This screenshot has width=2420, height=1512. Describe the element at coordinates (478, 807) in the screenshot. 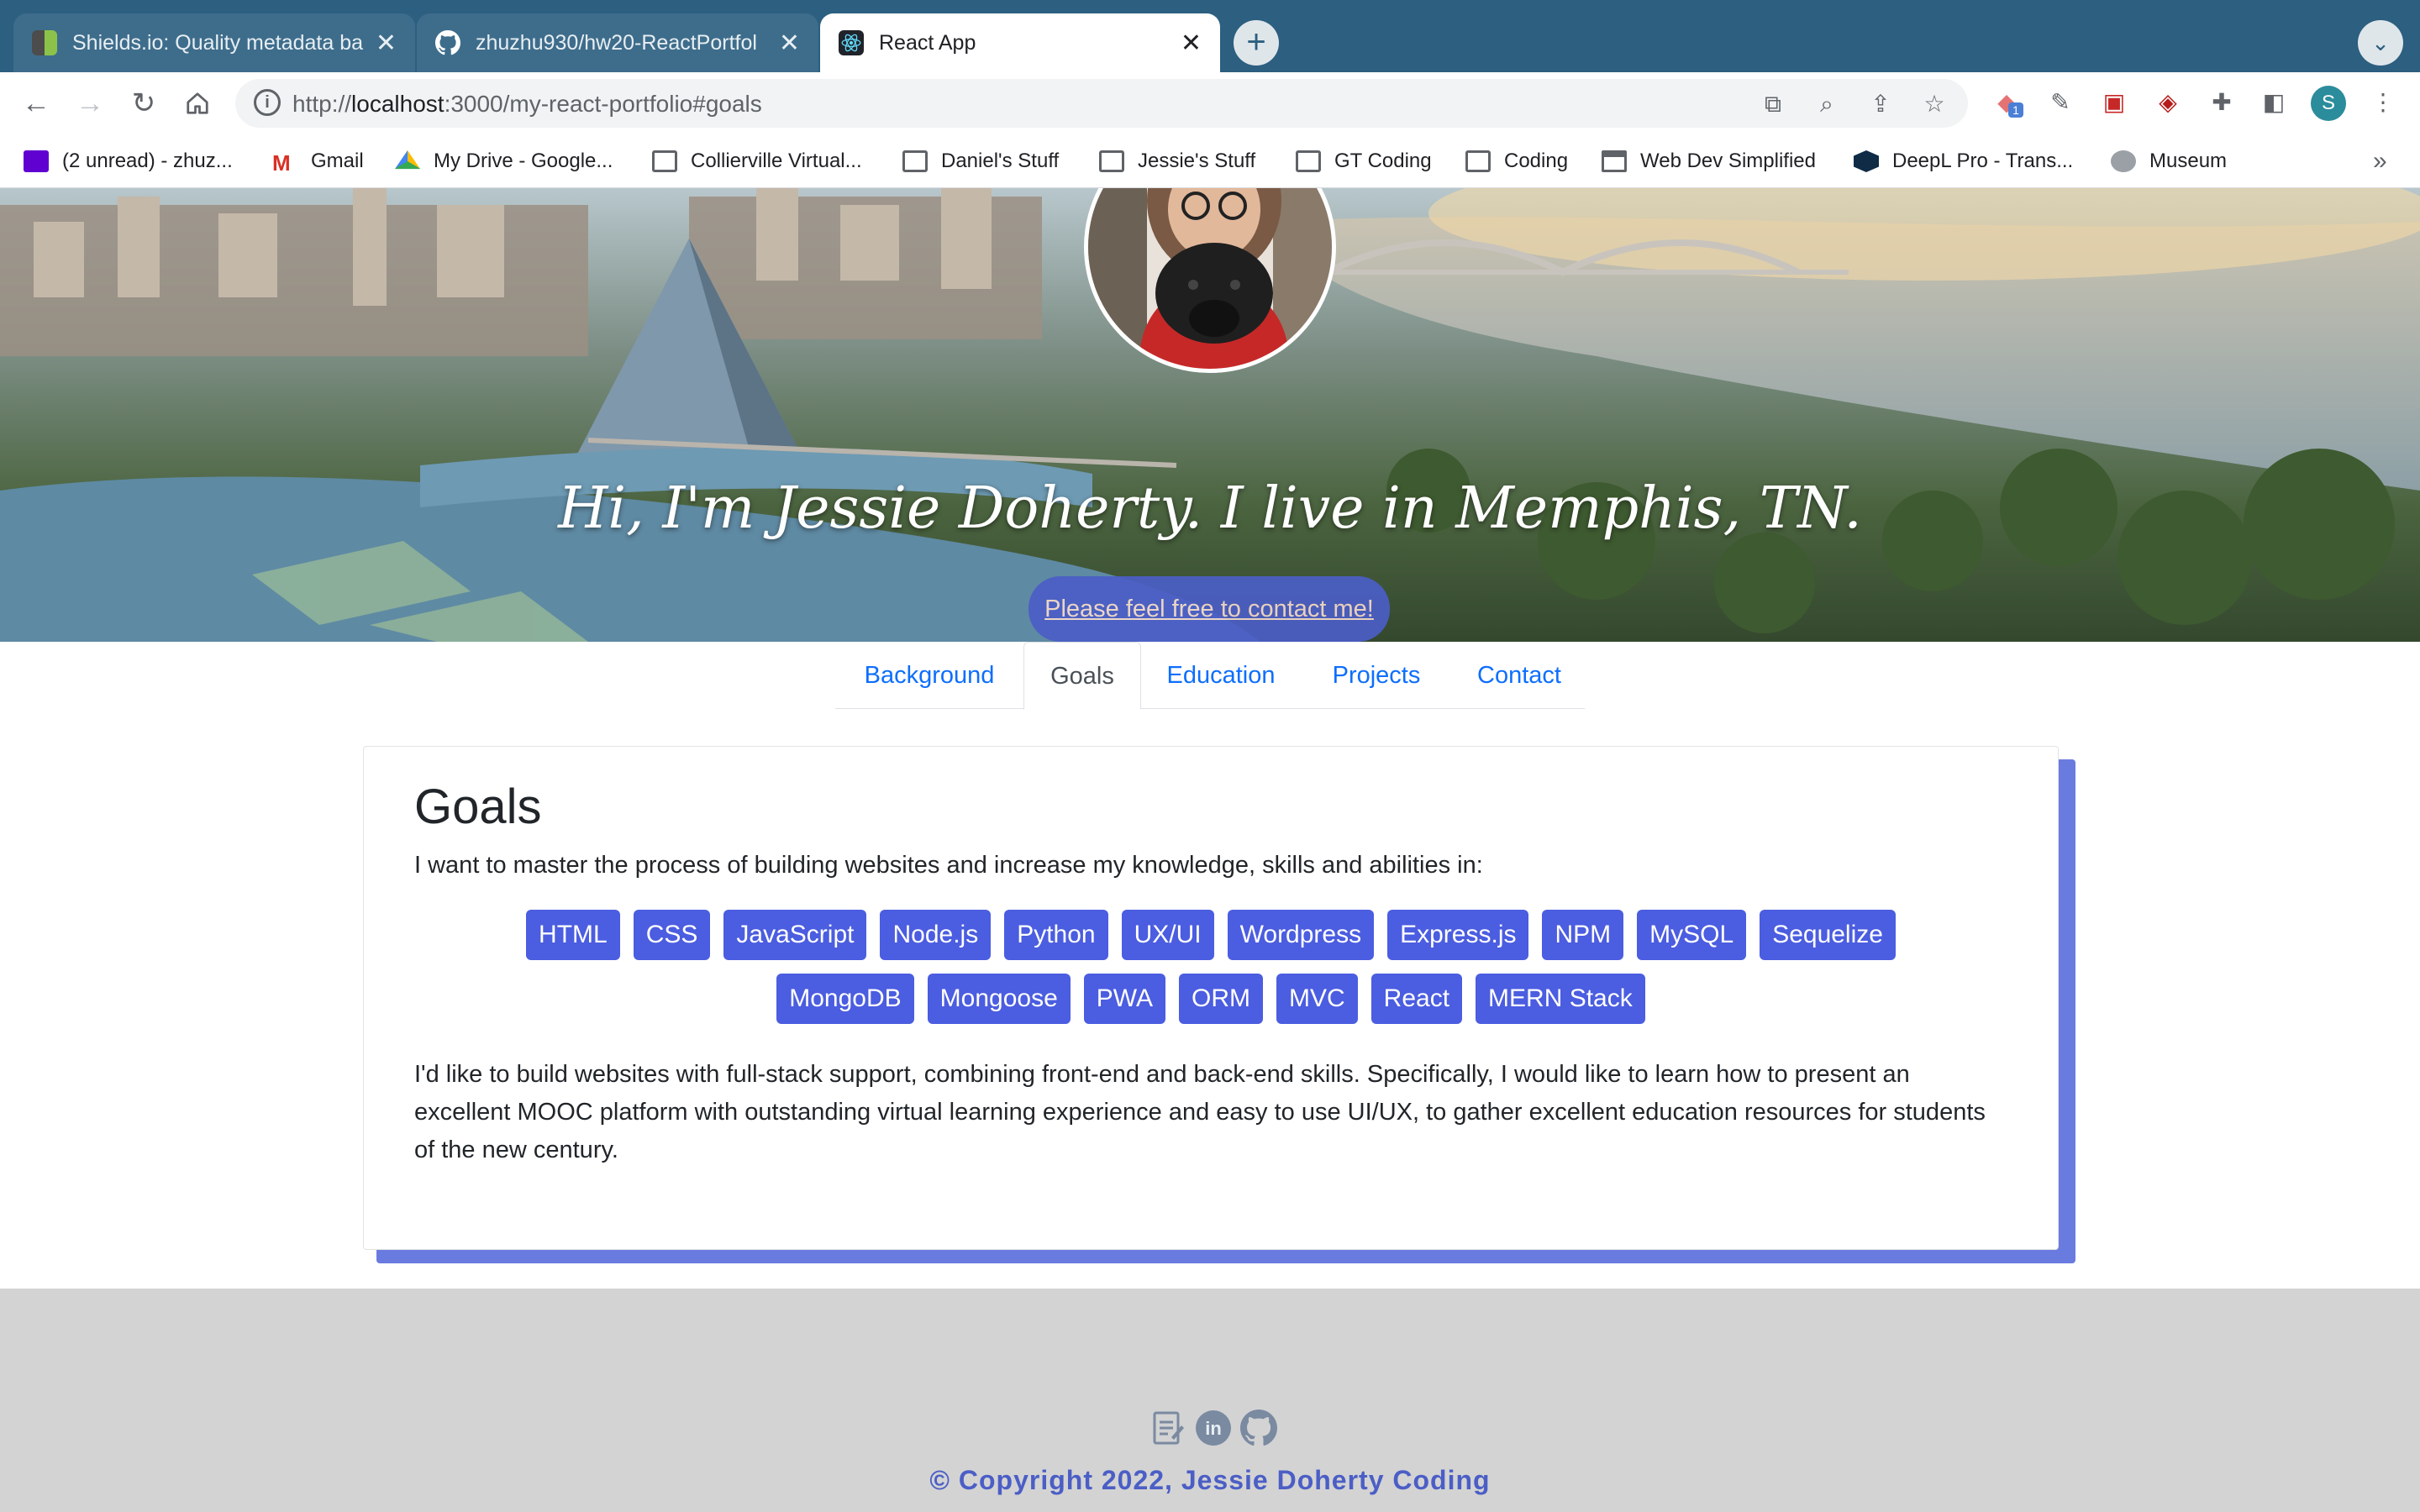

I see `page-title: Goals` at that location.